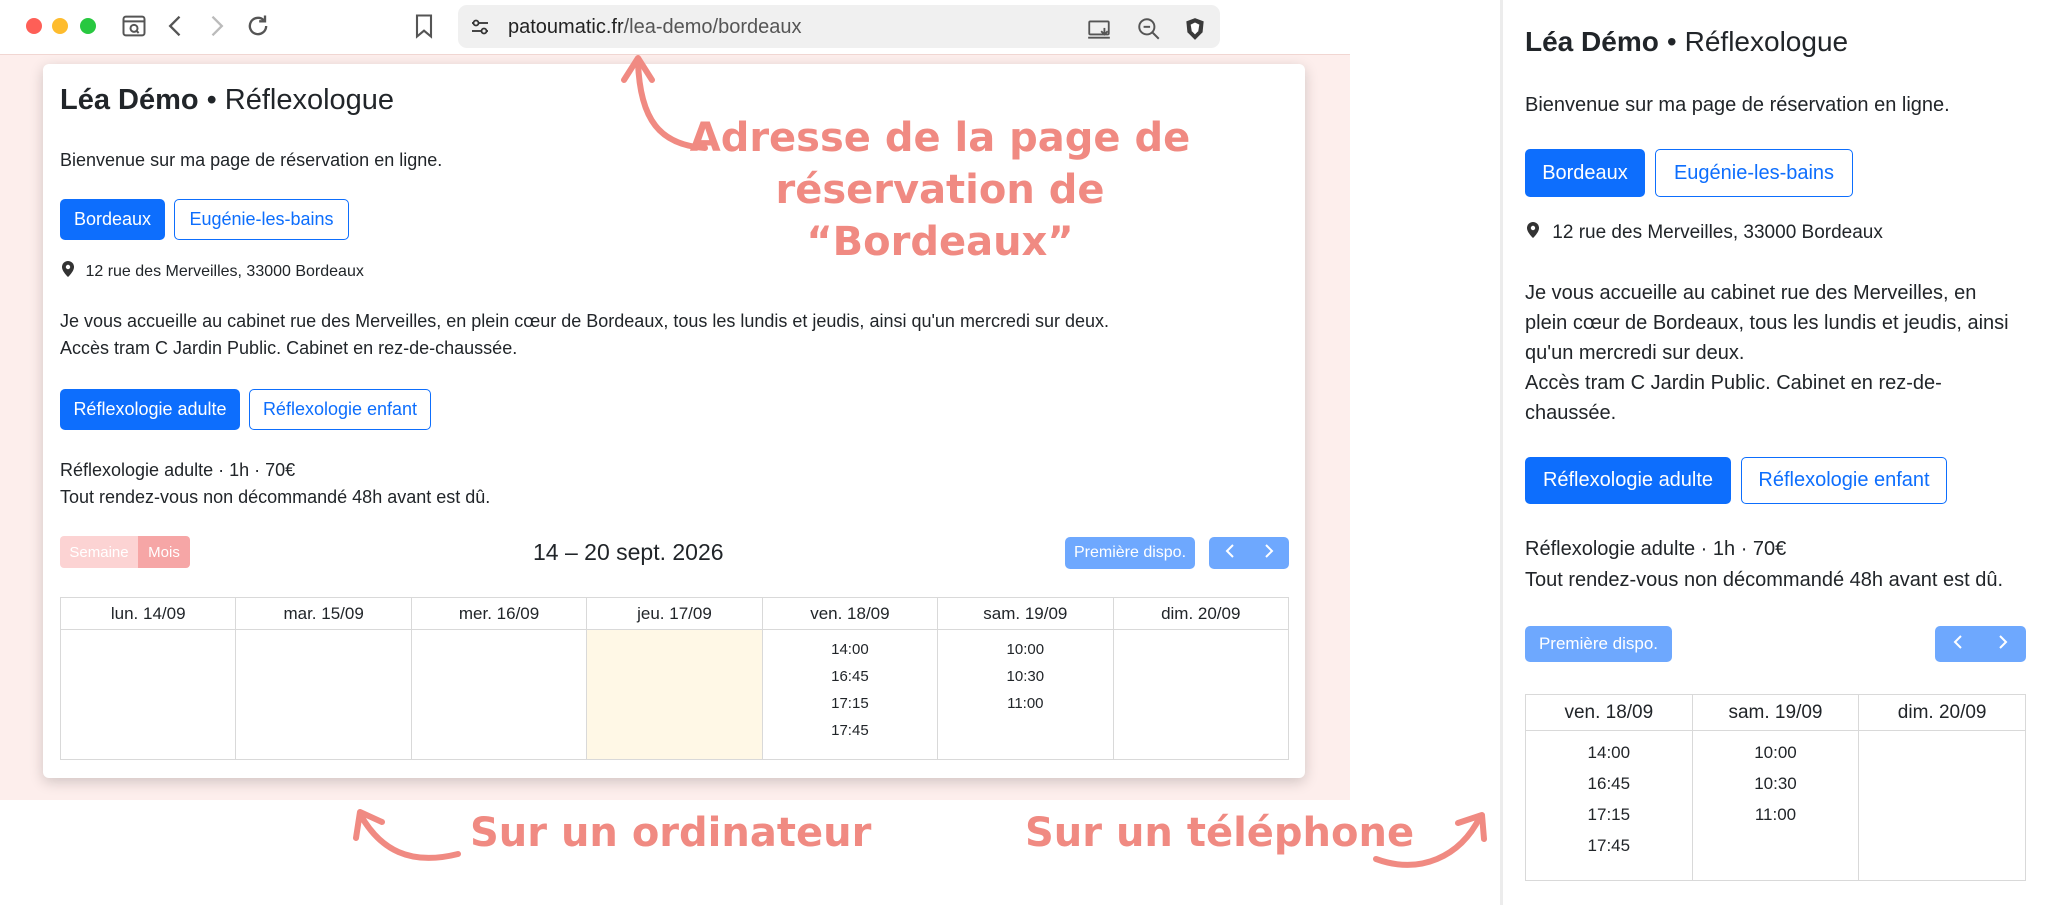 Image resolution: width=2048 pixels, height=905 pixels. What do you see at coordinates (309, 100) in the screenshot?
I see `practitioner-profession: Réflexologue` at bounding box center [309, 100].